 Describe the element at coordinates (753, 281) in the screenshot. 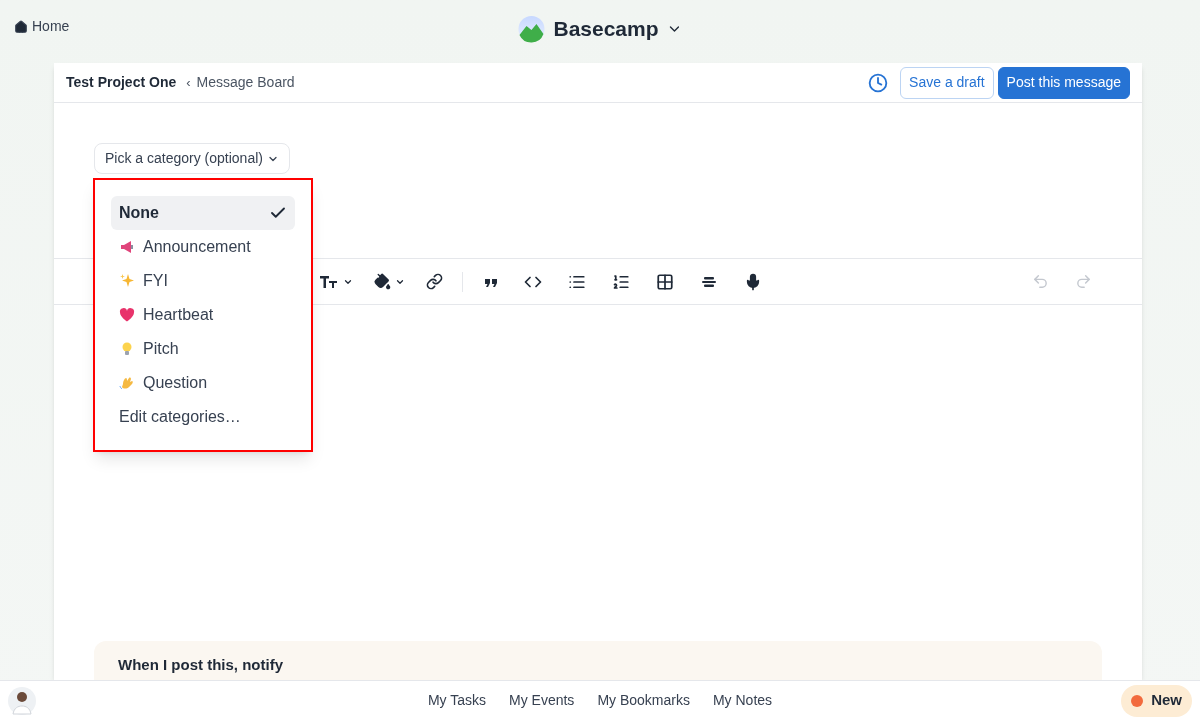

I see `microphone-icon` at that location.